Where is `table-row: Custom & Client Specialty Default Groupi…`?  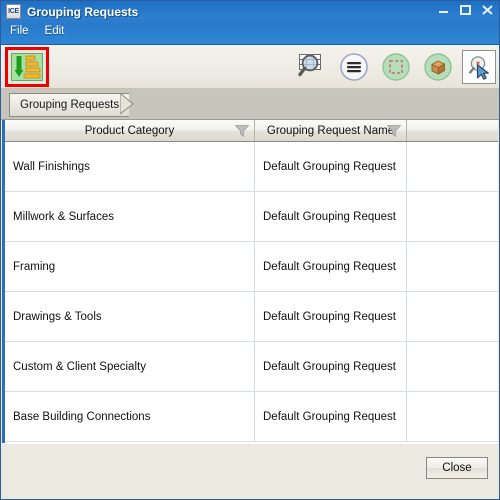 table-row: Custom & Client Specialty Default Groupi… is located at coordinates (251, 367).